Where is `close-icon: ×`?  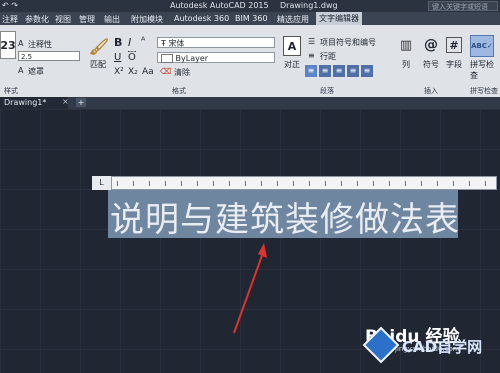
close-icon: × is located at coordinates (65, 101).